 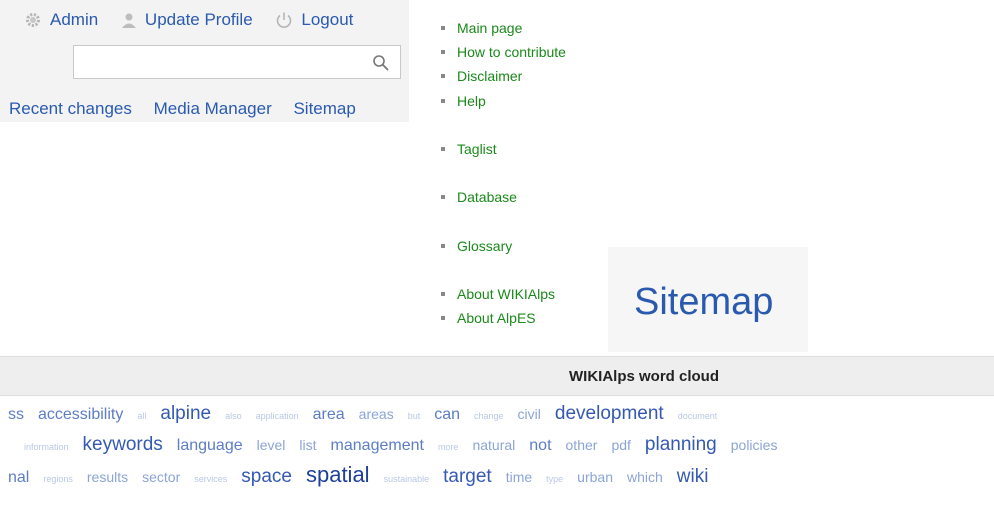 What do you see at coordinates (554, 478) in the screenshot?
I see `word-cloud-tag: type` at bounding box center [554, 478].